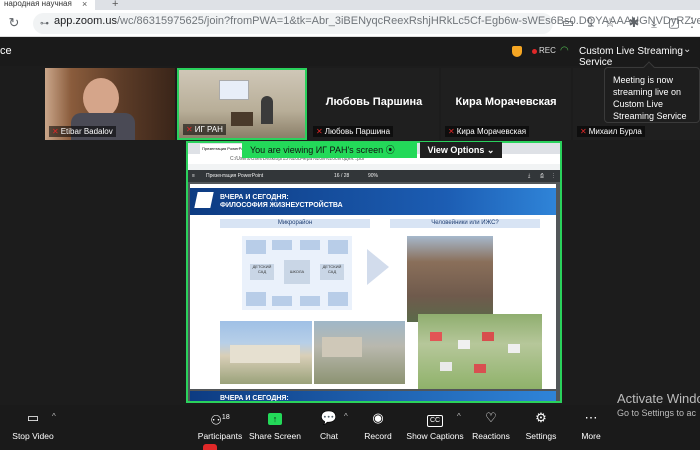 Image resolution: width=700 pixels, height=450 pixels. Describe the element at coordinates (611, 131) in the screenshot. I see `participant-name-label: ✕ Михаил Бурла` at that location.